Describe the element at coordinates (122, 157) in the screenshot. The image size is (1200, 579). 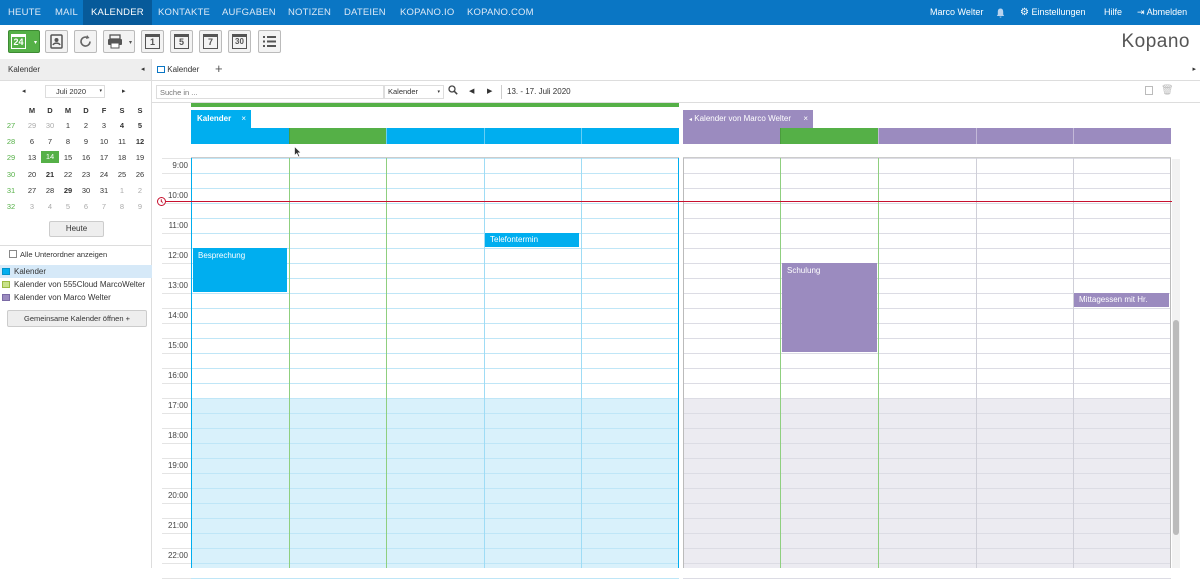
I see `mini-calendar-day: 18` at that location.